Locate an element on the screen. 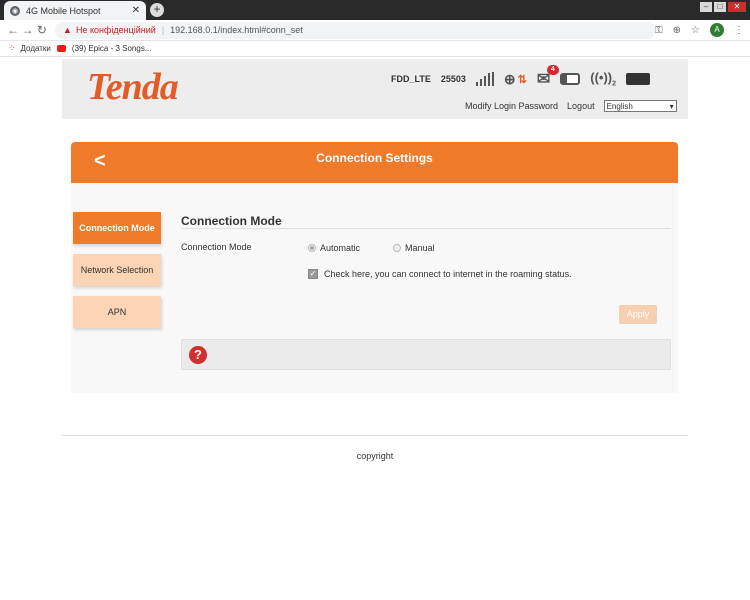  section-divider is located at coordinates (426, 228).